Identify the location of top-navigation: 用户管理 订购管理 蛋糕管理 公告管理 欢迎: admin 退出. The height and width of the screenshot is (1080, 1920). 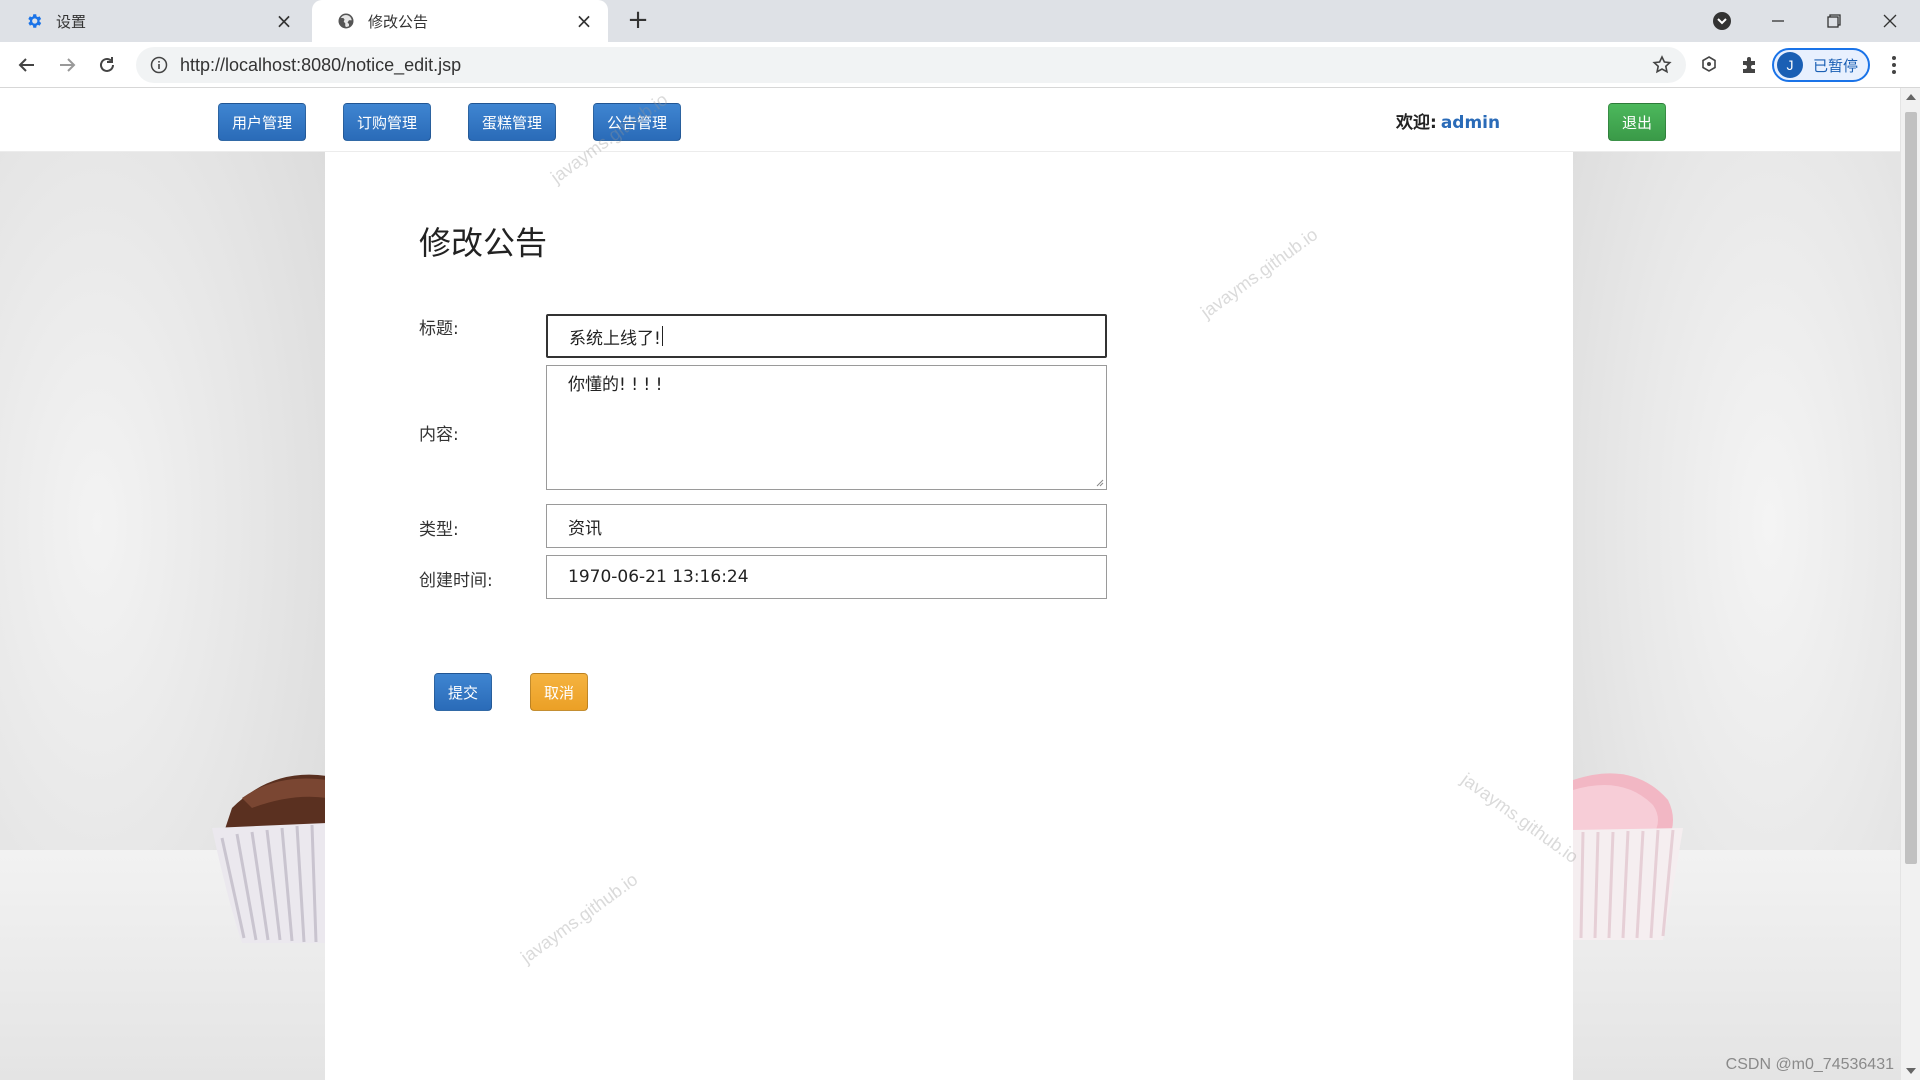
(950, 120).